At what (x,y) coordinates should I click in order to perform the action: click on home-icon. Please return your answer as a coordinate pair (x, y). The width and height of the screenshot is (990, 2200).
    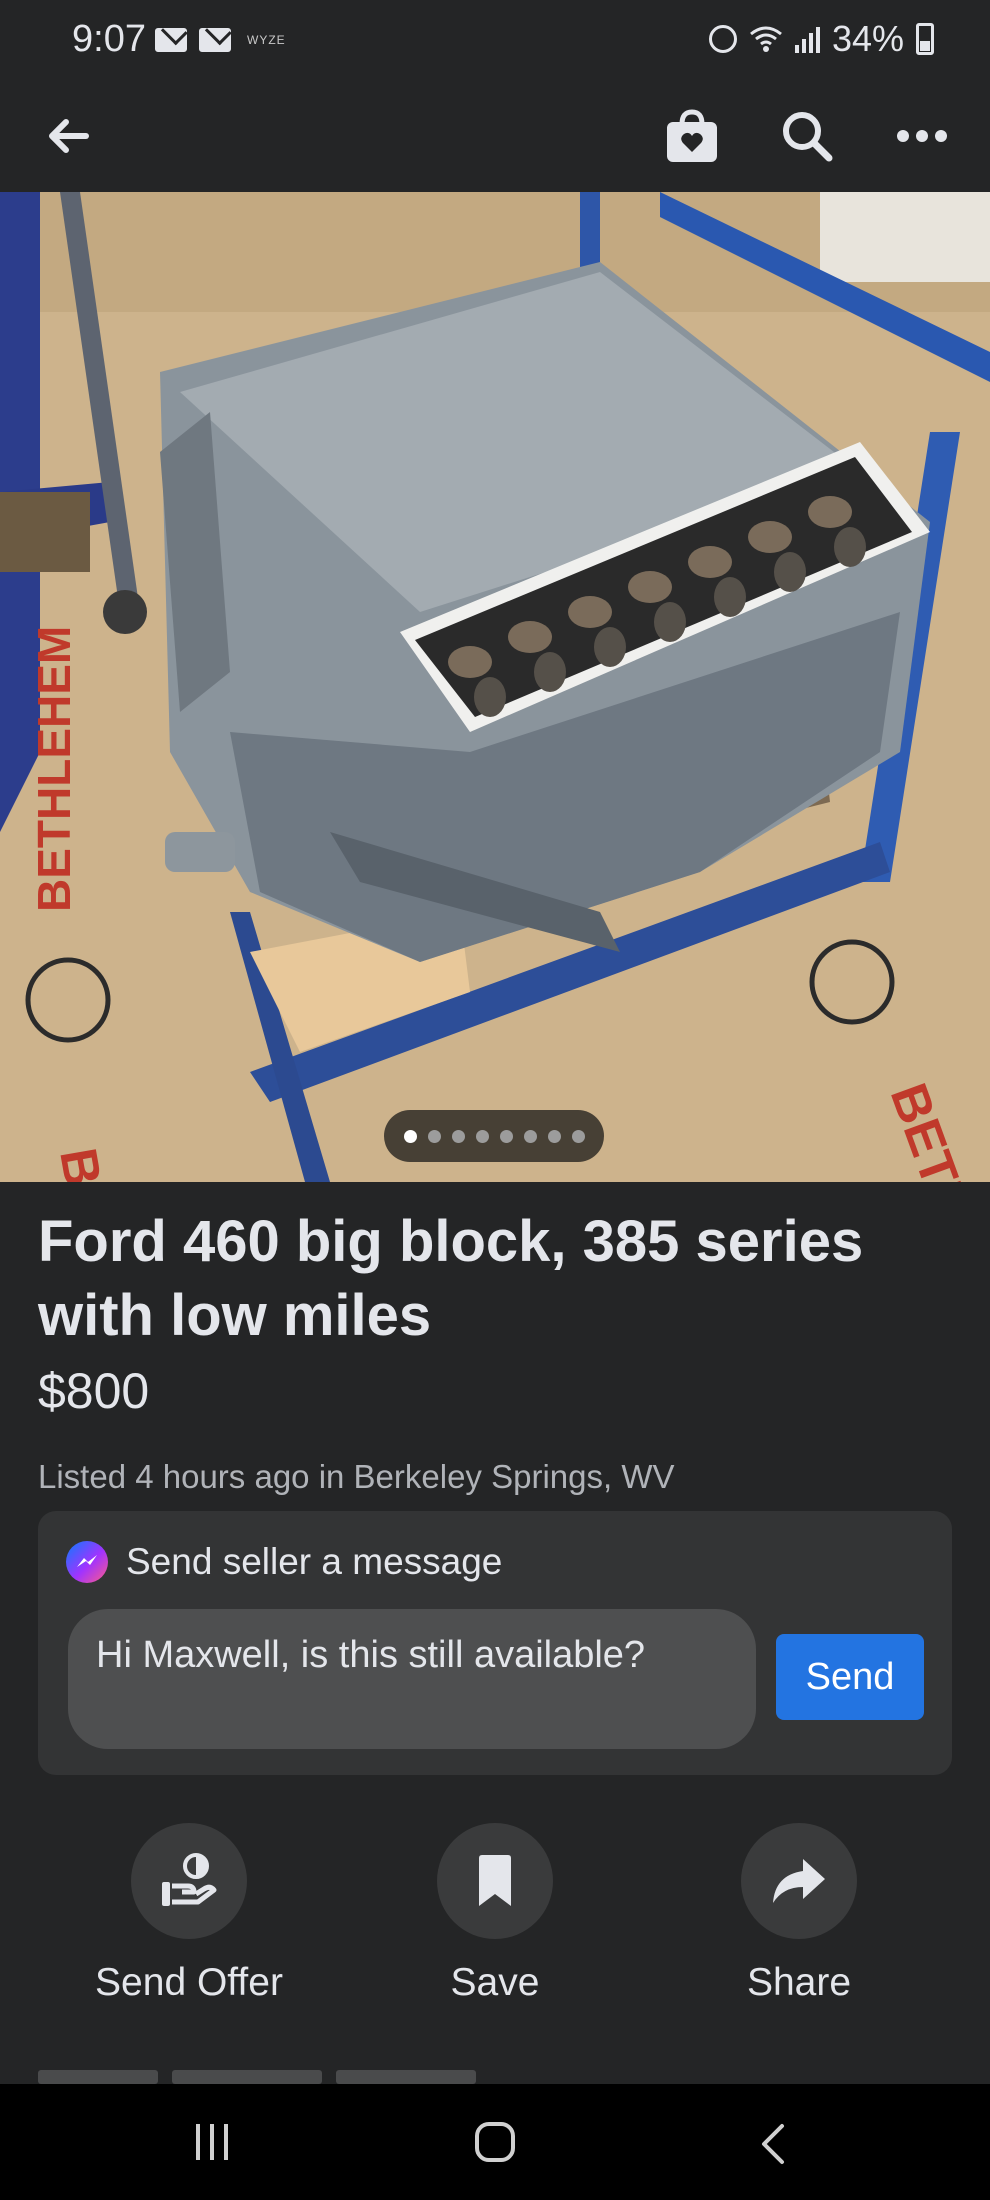
    Looking at the image, I should click on (495, 2142).